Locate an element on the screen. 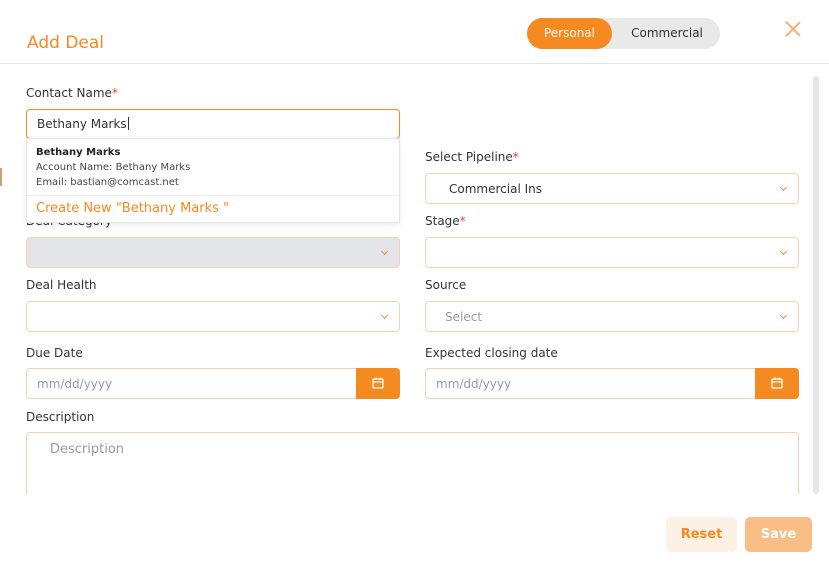 The image size is (829, 578). deal-type-toggle: Personal Commercial is located at coordinates (623, 33).